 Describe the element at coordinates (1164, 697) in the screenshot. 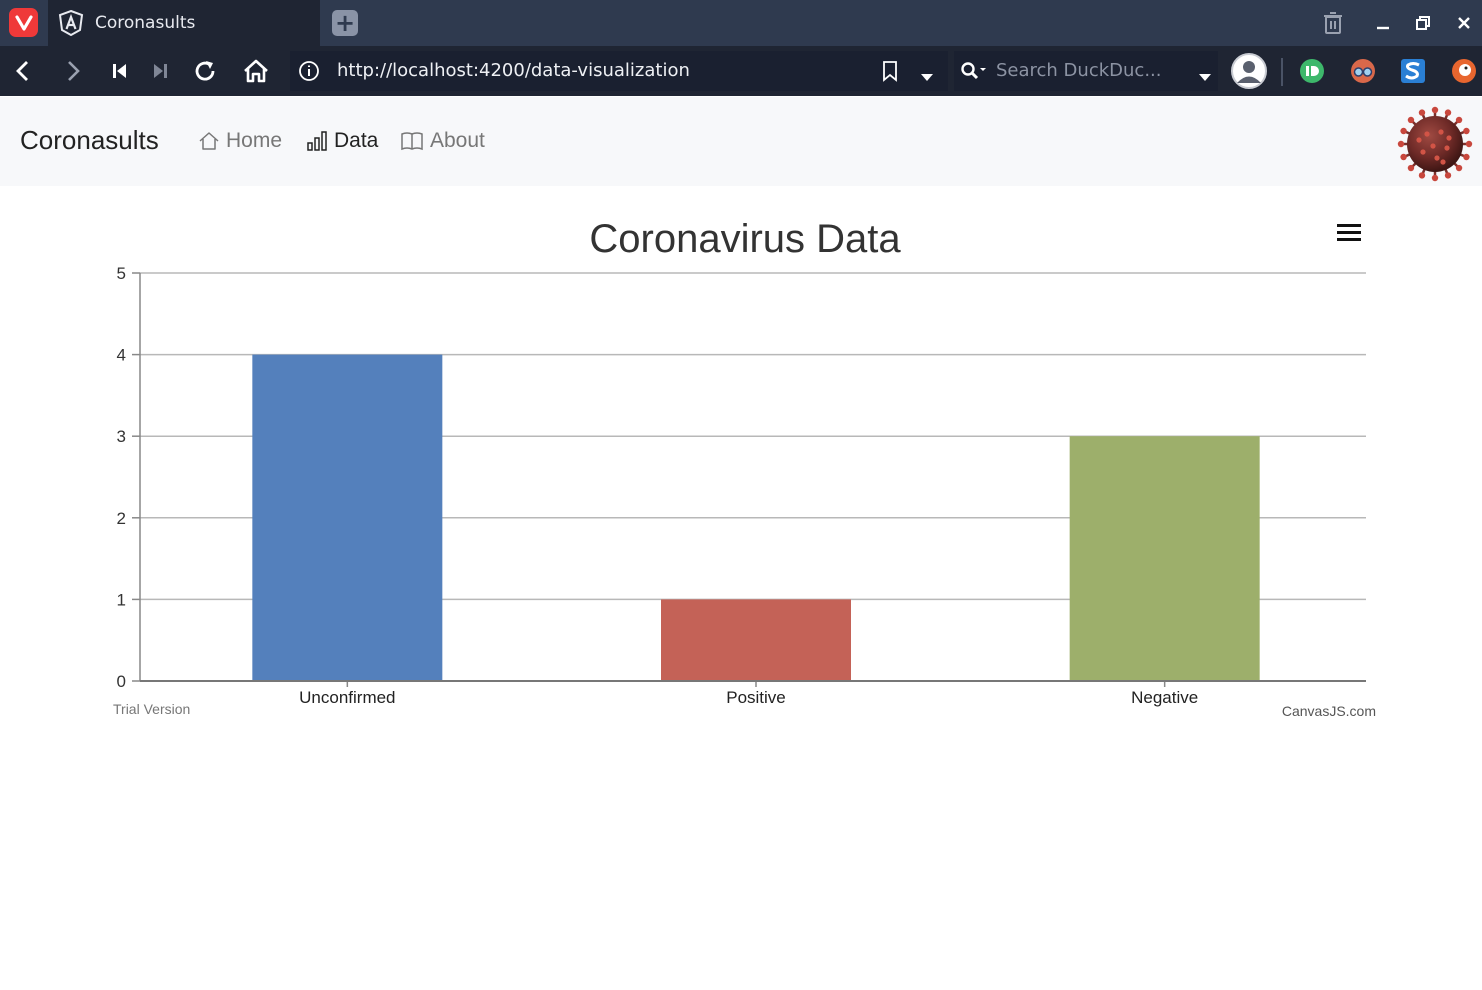

I see `x-tick-label: Negative` at that location.